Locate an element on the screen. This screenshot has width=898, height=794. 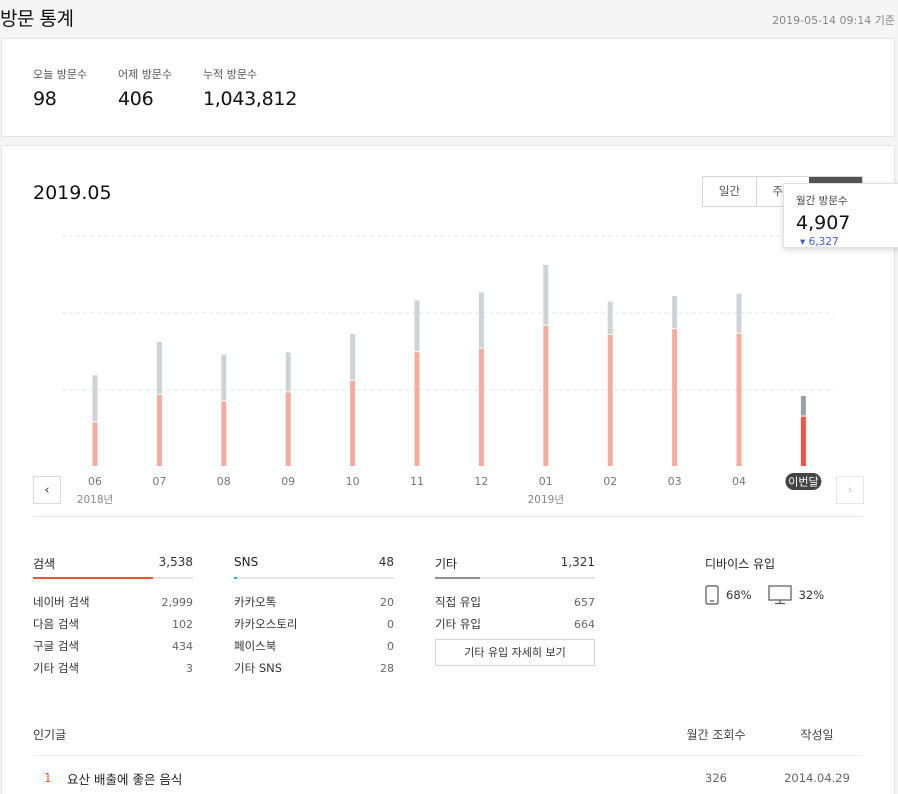
tick-label: 06 is located at coordinates (95, 481).